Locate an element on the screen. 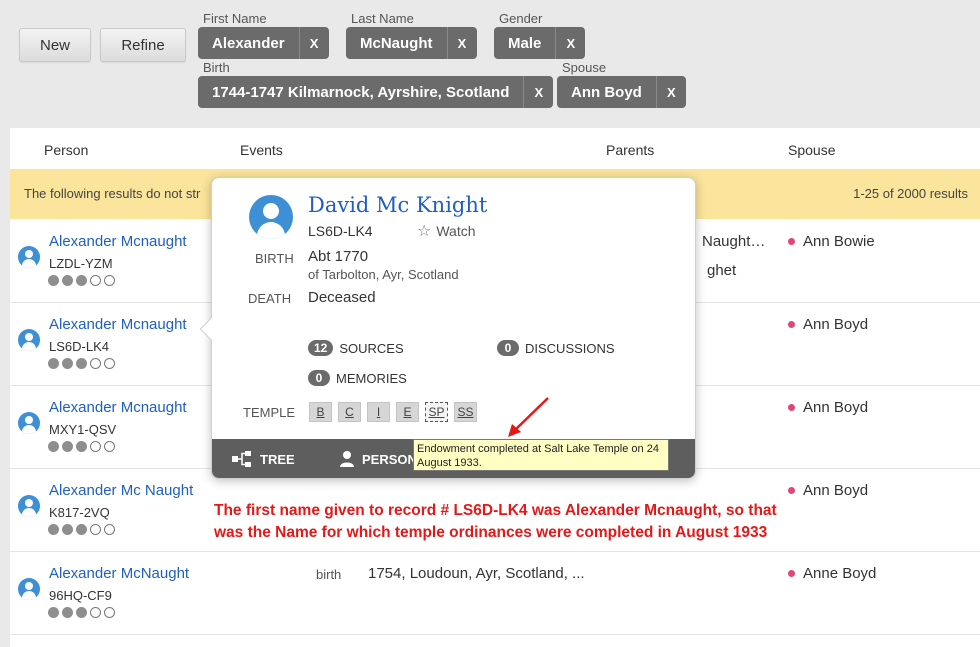  ordinance-baptism: B is located at coordinates (320, 412).